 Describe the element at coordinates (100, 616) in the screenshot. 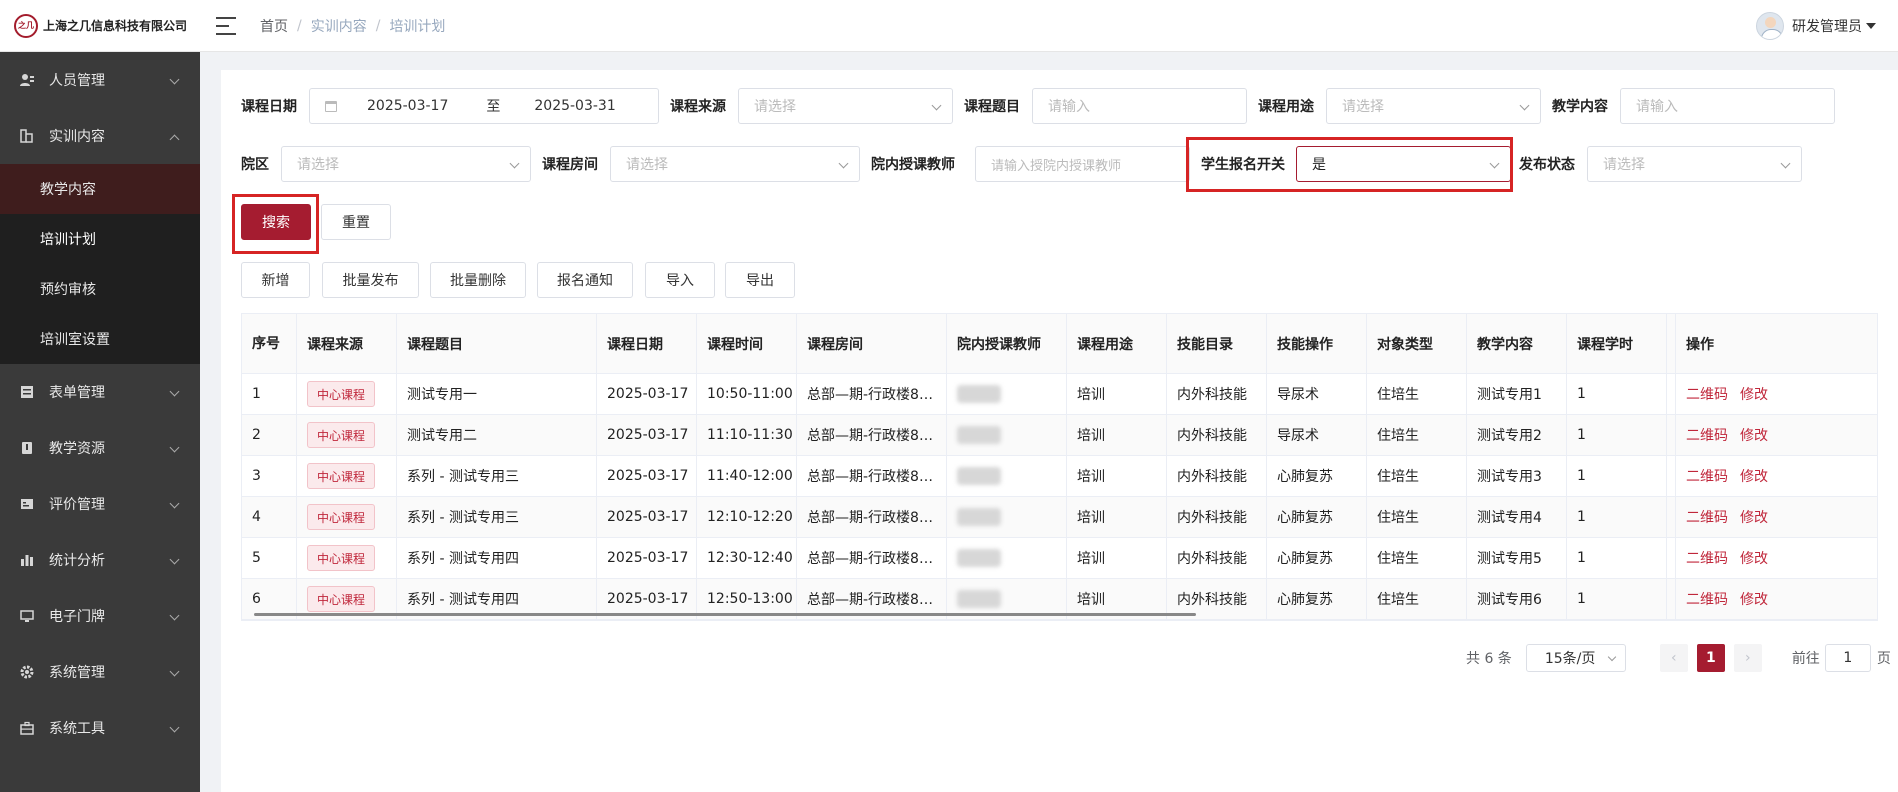

I see `sidebar-item-e-doorplate: 电子门牌` at that location.